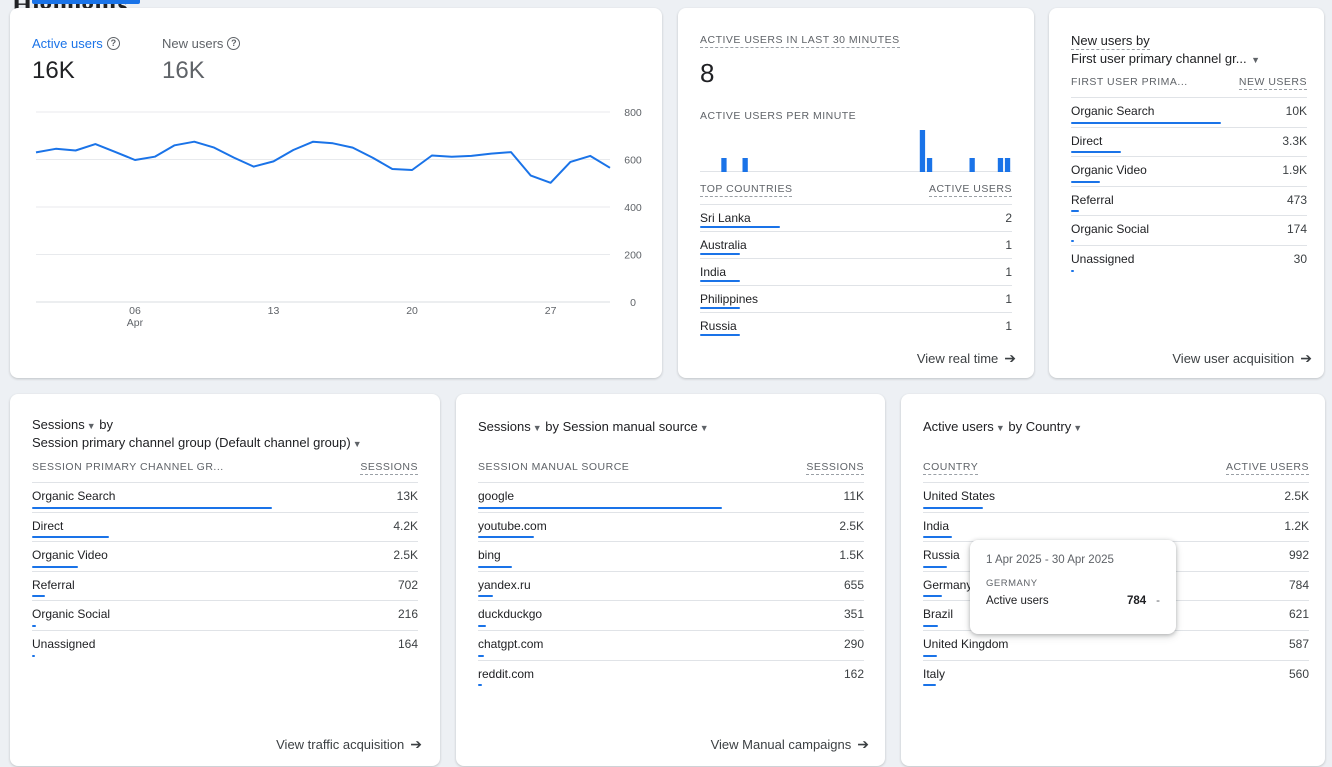  Describe the element at coordinates (621, 426) in the screenshot. I see `dimension-selector: by Session manual source` at that location.